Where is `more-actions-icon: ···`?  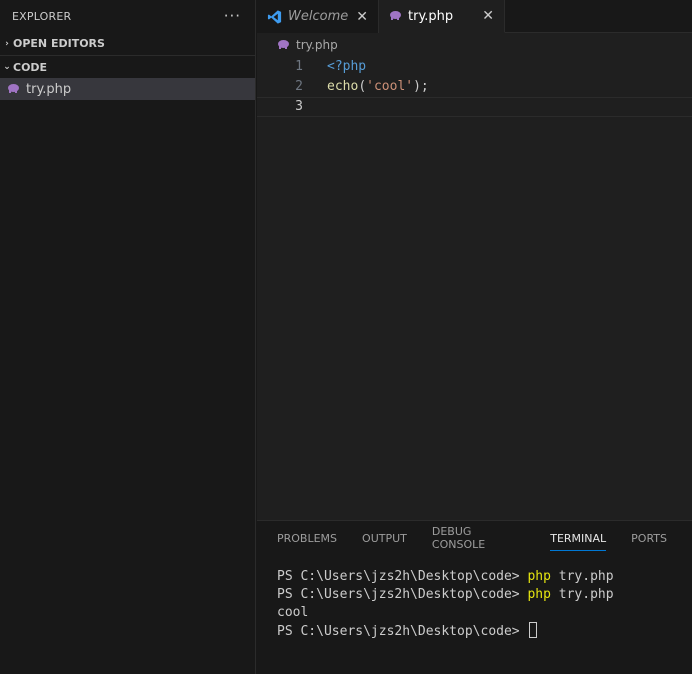
more-actions-icon: ··· is located at coordinates (232, 16).